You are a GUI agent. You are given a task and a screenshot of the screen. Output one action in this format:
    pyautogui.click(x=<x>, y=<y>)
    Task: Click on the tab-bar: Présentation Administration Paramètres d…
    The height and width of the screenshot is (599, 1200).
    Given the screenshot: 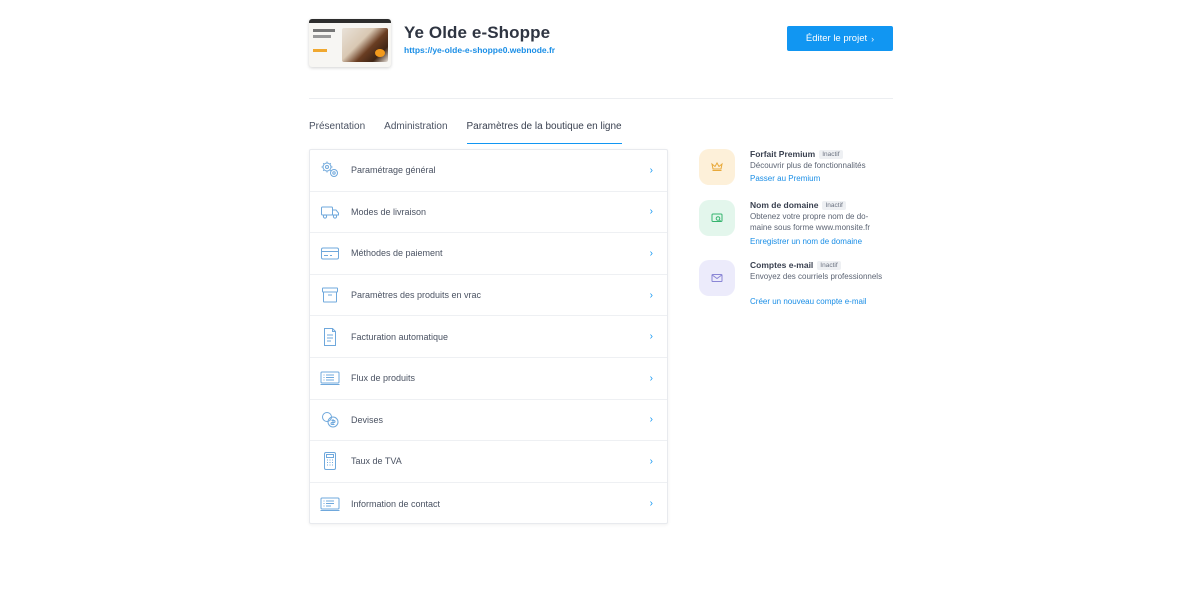 What is the action you would take?
    pyautogui.click(x=475, y=132)
    